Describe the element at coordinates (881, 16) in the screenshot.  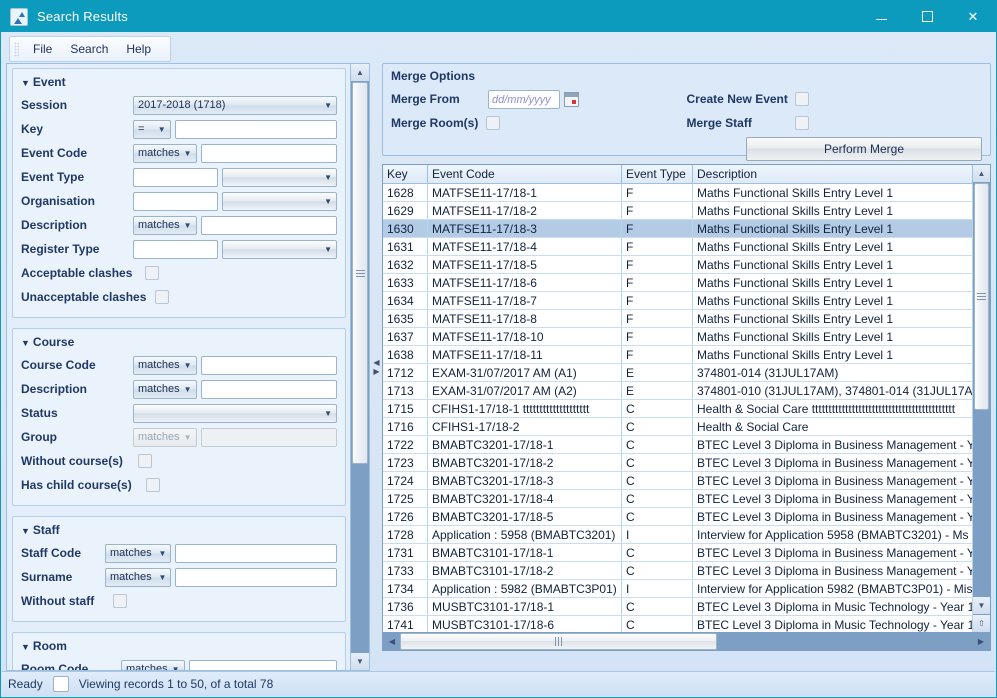
I see `minimize-button` at that location.